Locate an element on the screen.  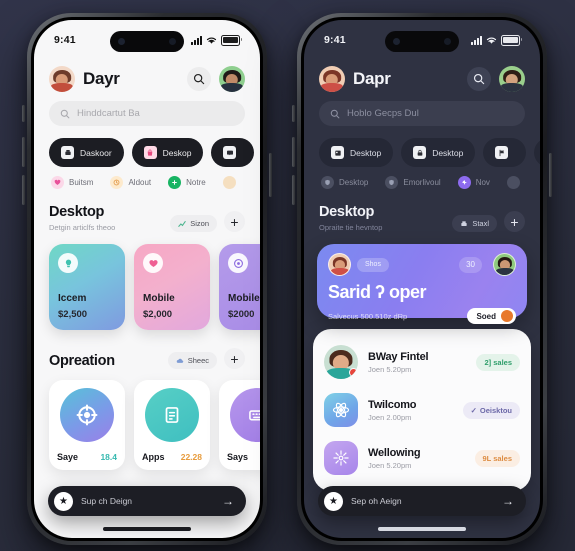
subchip-nov: Nov is located at coordinates (473, 182).